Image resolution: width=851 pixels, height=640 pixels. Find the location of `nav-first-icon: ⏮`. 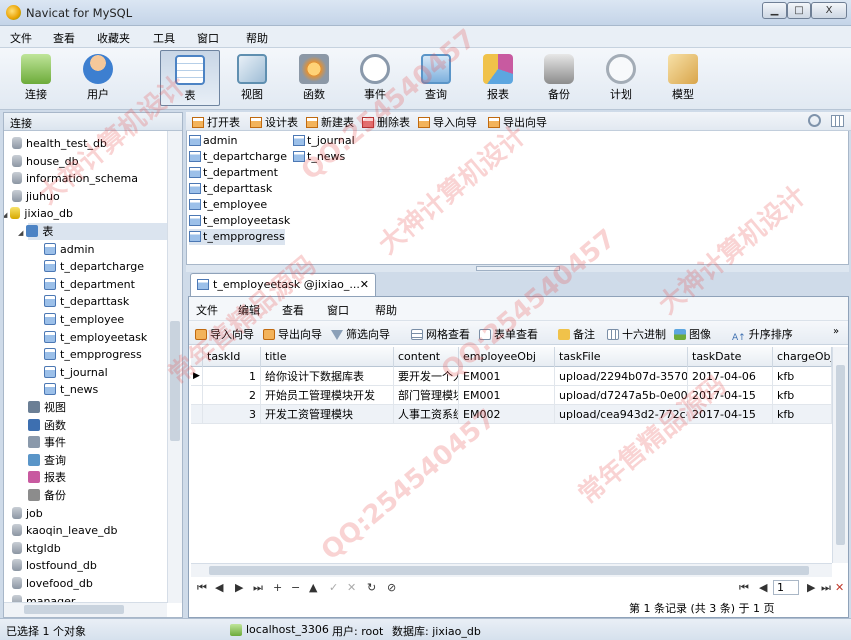

nav-first-icon: ⏮ is located at coordinates (202, 588).